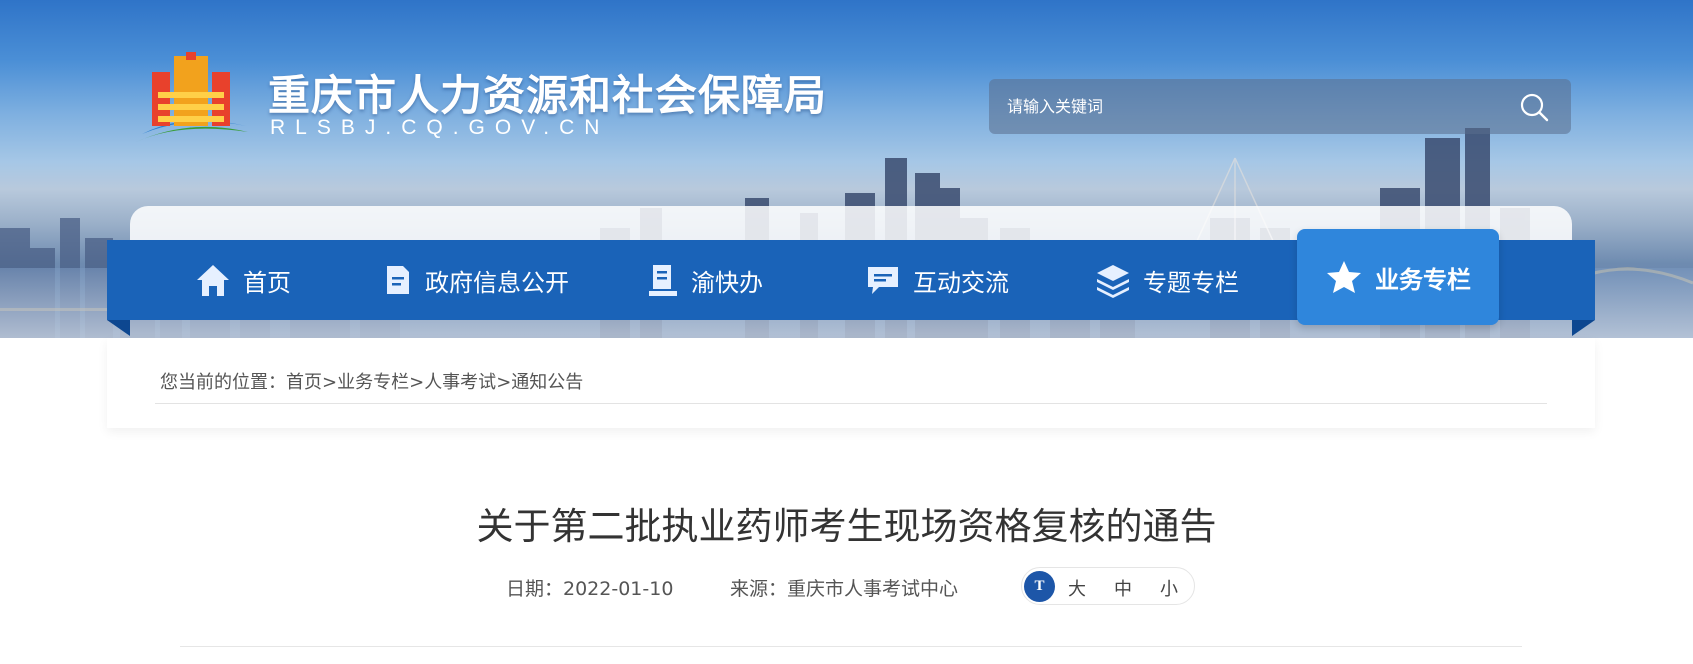 The height and width of the screenshot is (664, 1693). What do you see at coordinates (223, 382) in the screenshot?
I see `breadcrumb-prefix: 您当前的位置：` at bounding box center [223, 382].